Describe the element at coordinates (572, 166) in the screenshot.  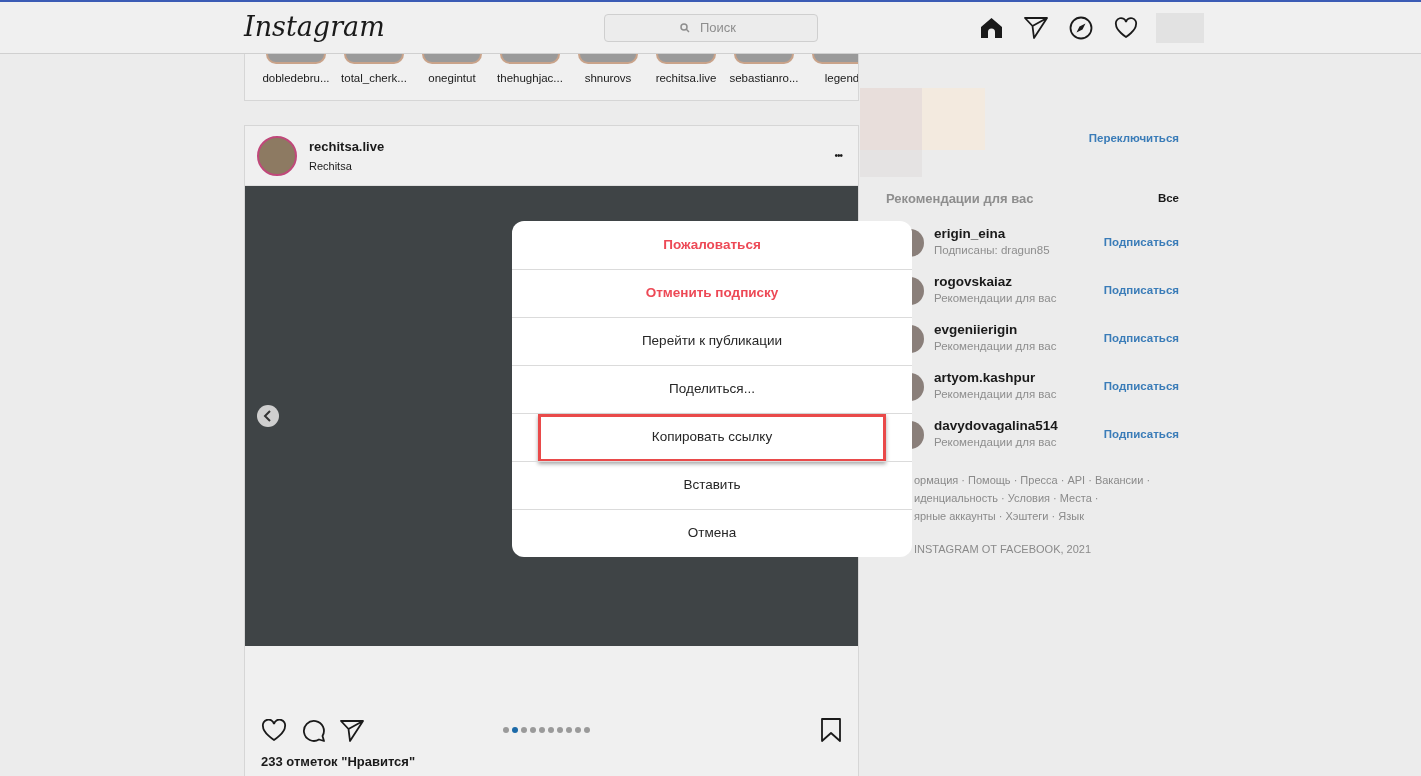
I see `post-location: Rechitsa` at that location.